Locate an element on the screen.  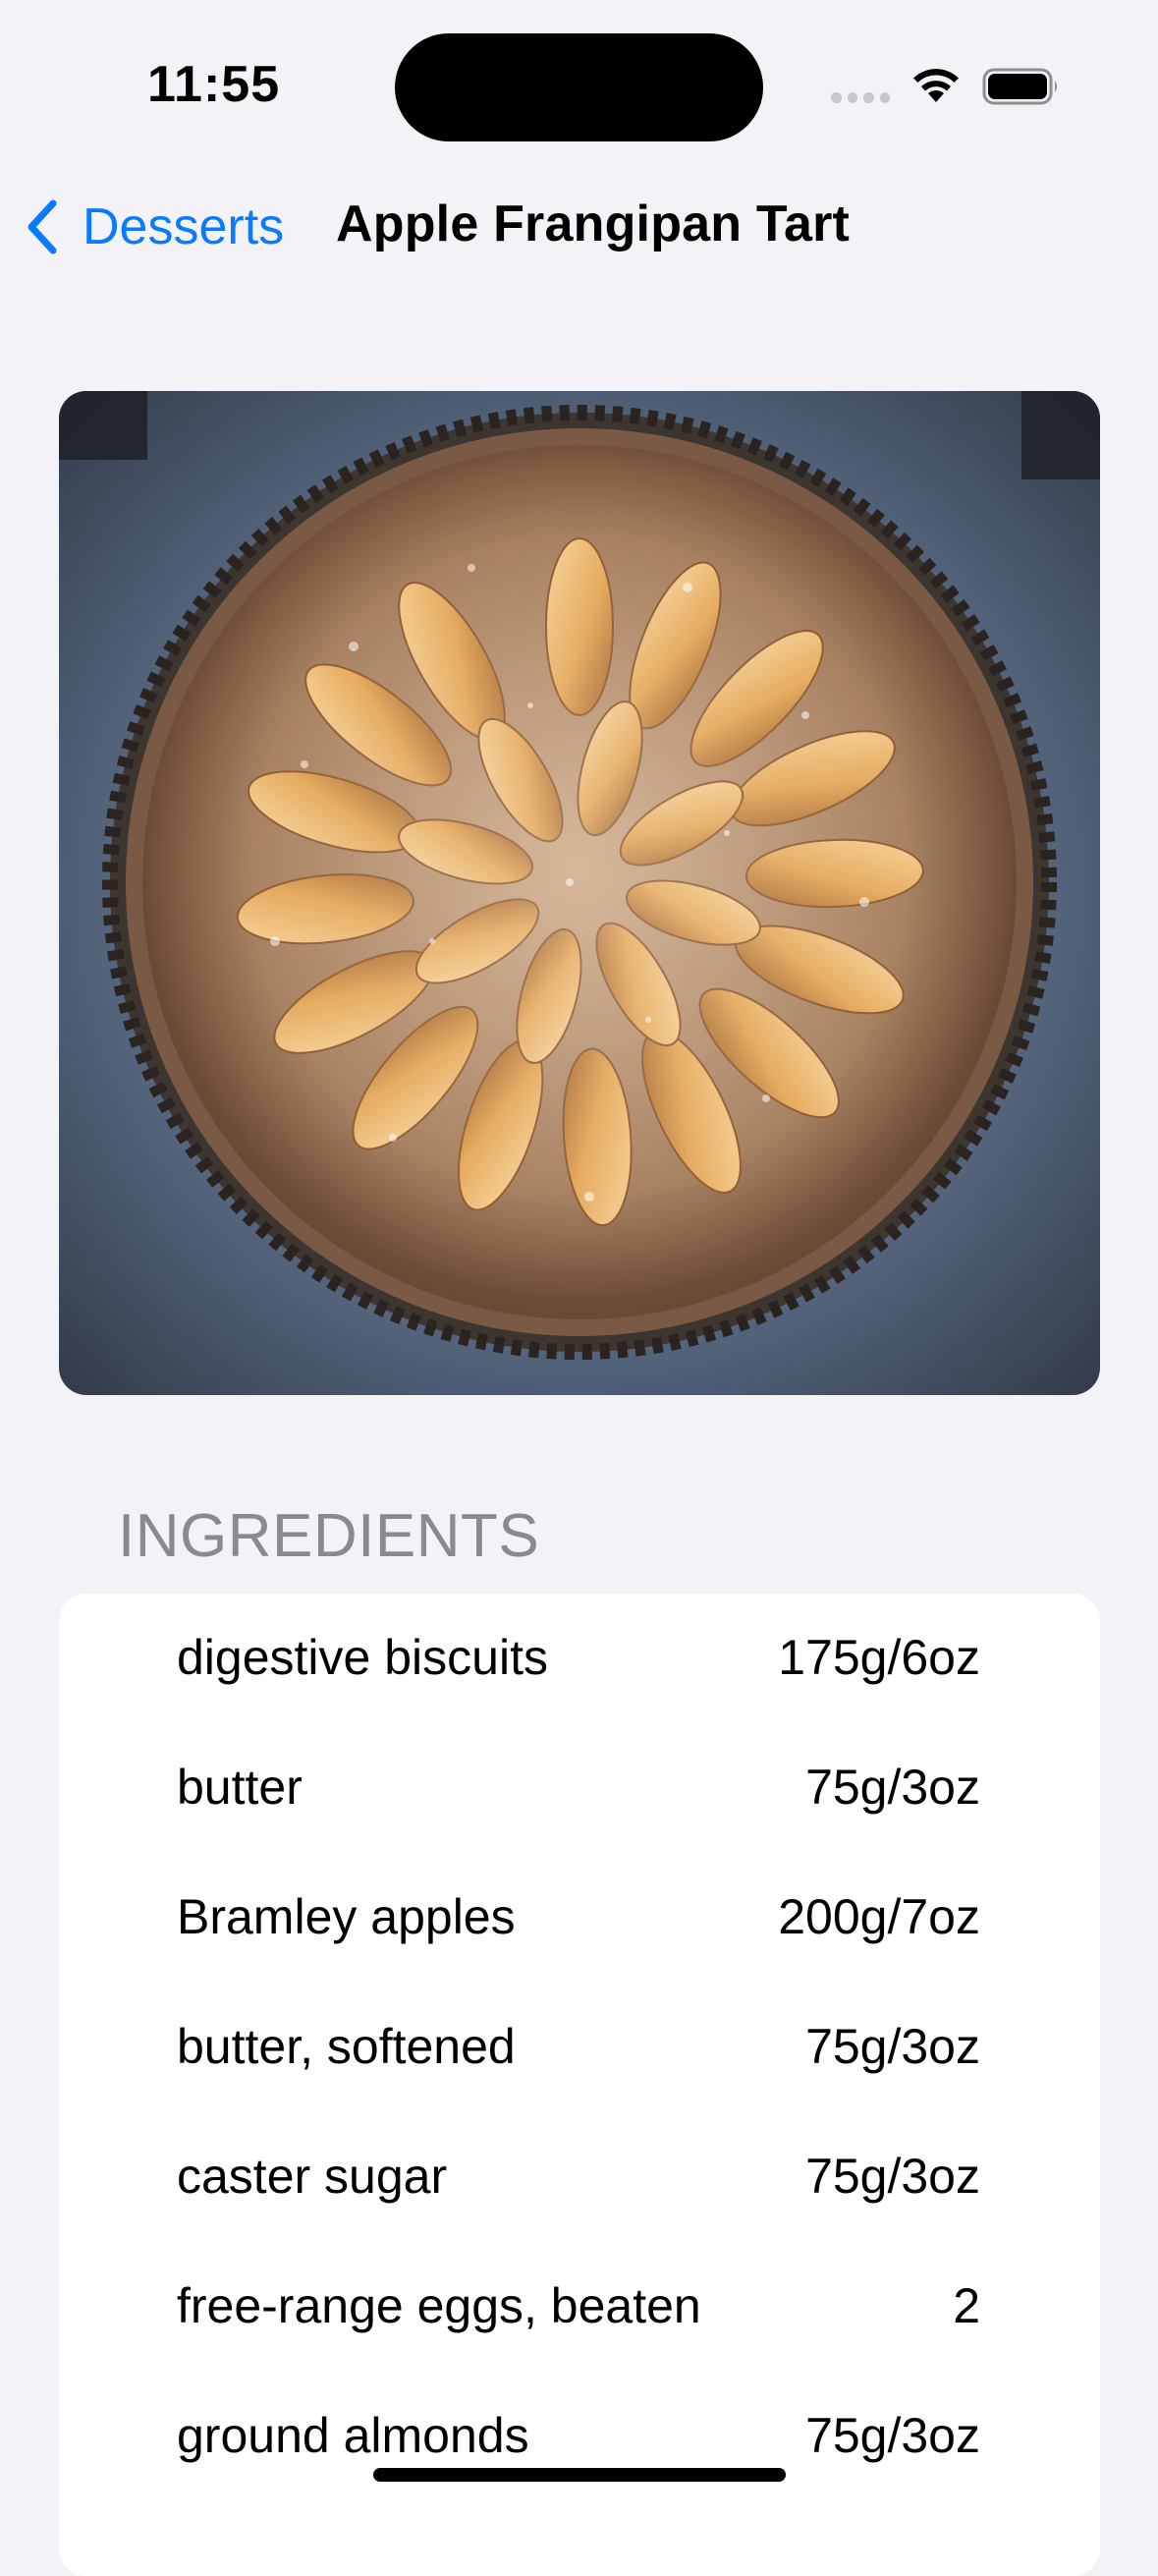
navigation-bar: Desserts Apple Frangipan Tart is located at coordinates (579, 226).